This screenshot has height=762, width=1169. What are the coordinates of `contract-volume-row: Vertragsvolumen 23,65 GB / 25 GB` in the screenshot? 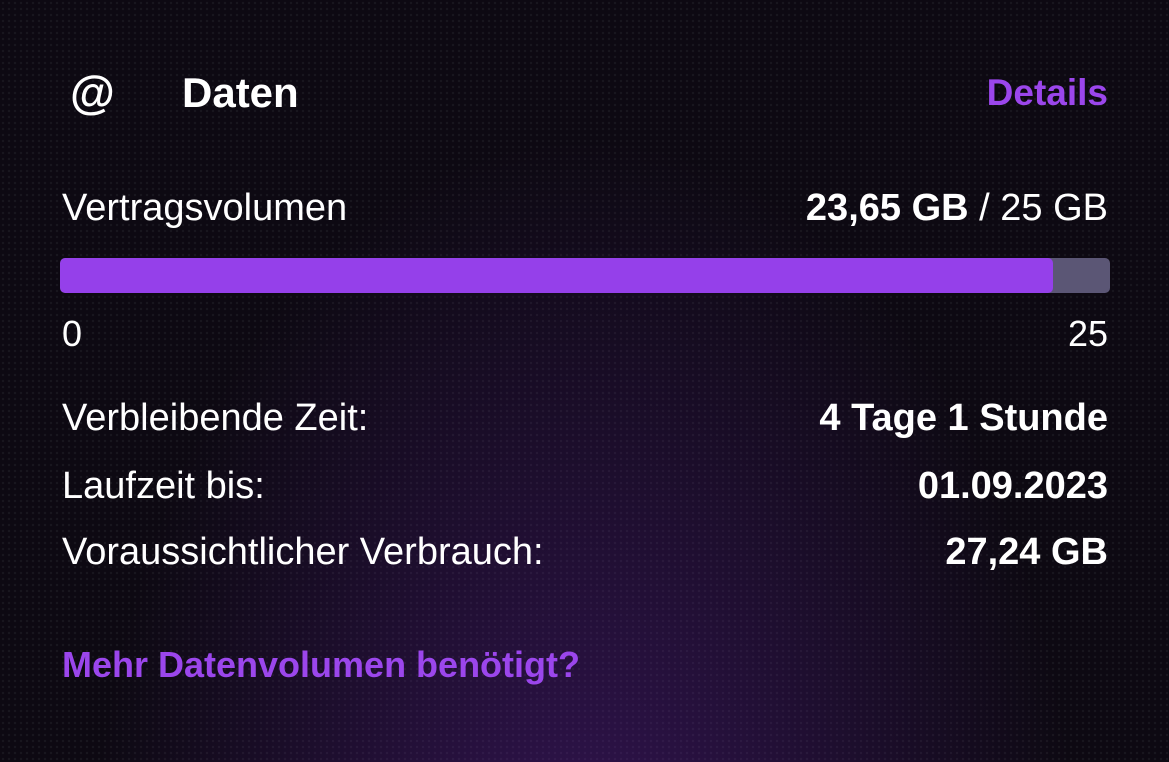 It's located at (585, 209).